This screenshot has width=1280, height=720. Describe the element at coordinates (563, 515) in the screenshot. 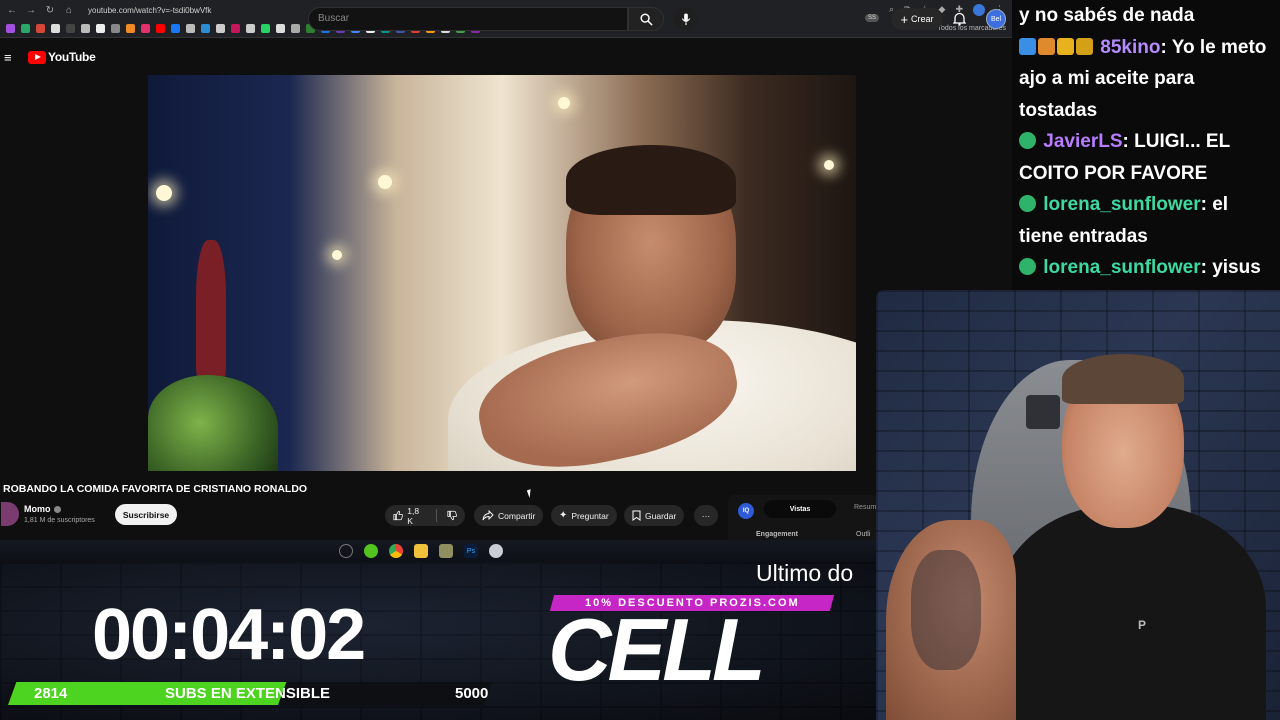

I see `sparkle-icon: ✦` at that location.